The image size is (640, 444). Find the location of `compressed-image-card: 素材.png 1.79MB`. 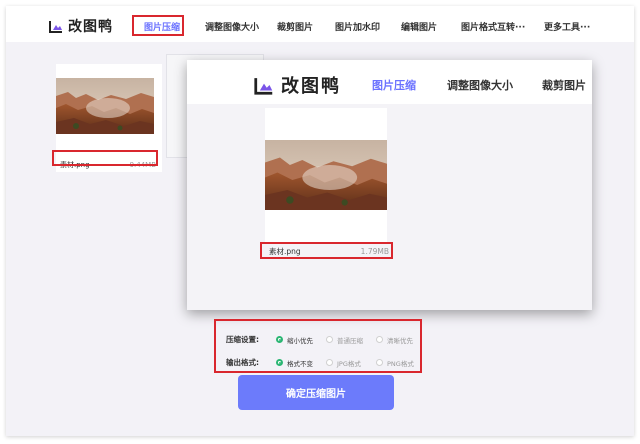

compressed-image-card: 素材.png 1.79MB is located at coordinates (327, 182).